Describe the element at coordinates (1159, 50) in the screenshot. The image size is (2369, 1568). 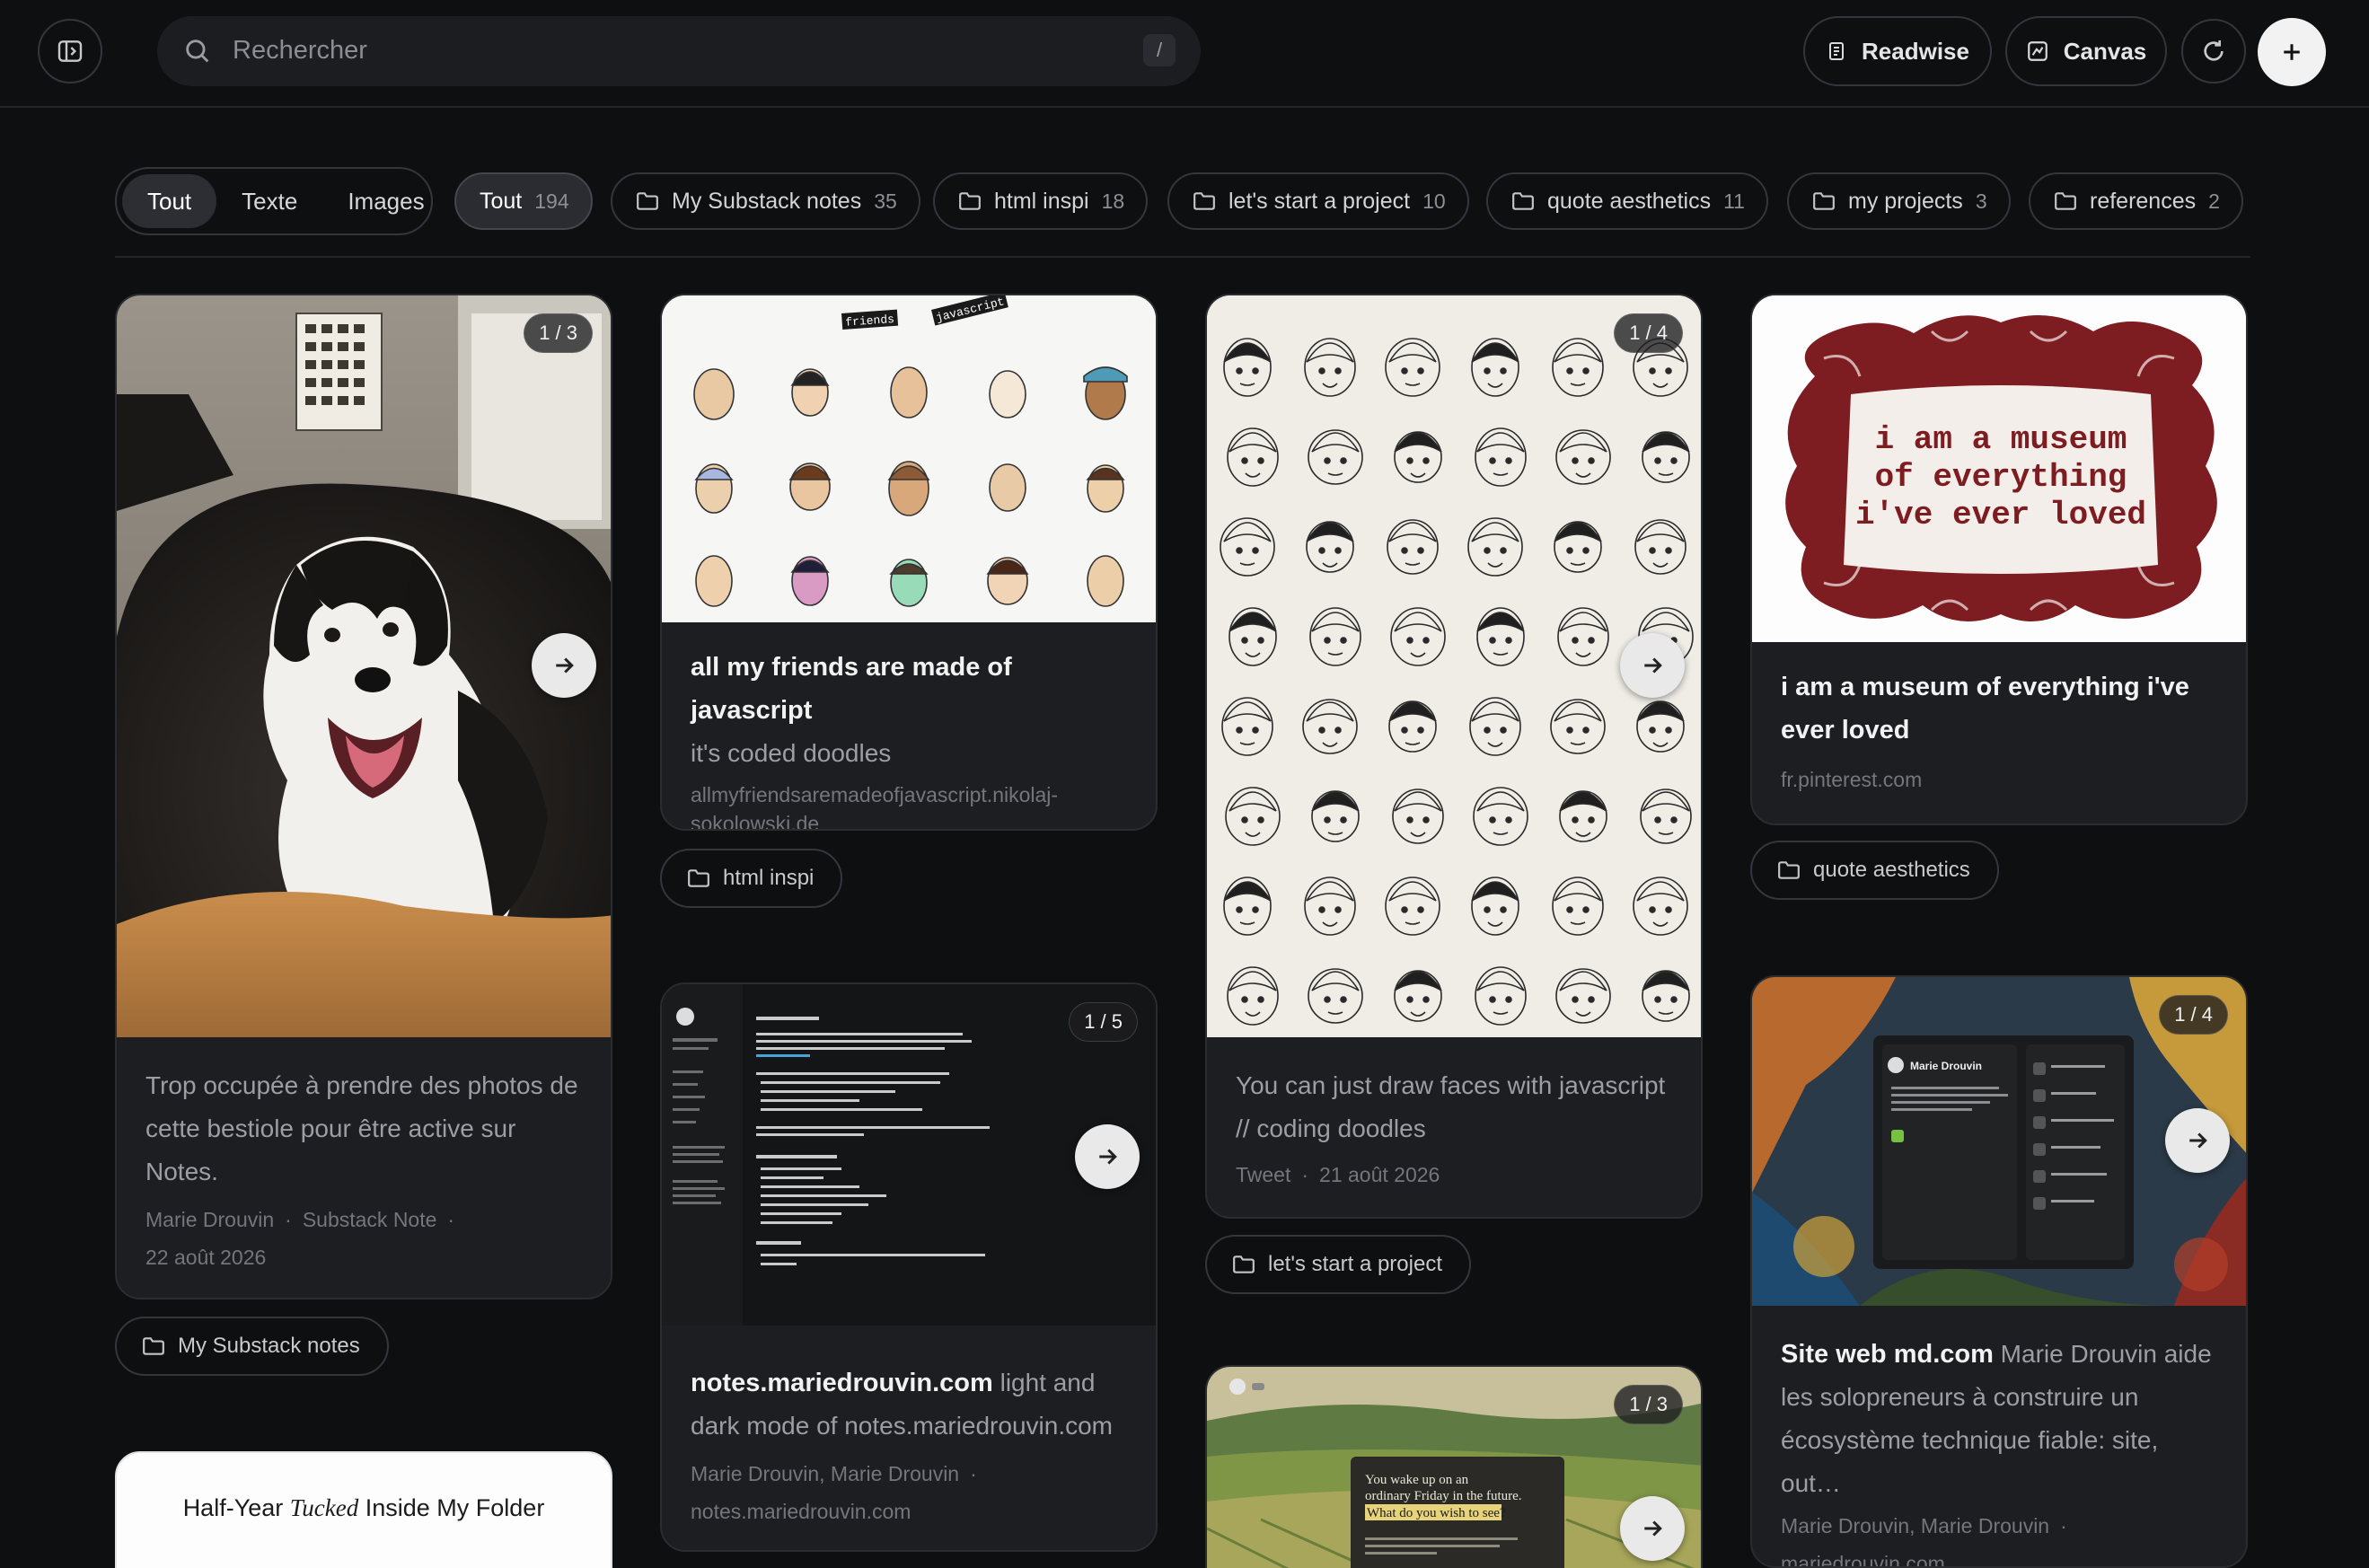
I see `search-shortcut-key: /` at that location.